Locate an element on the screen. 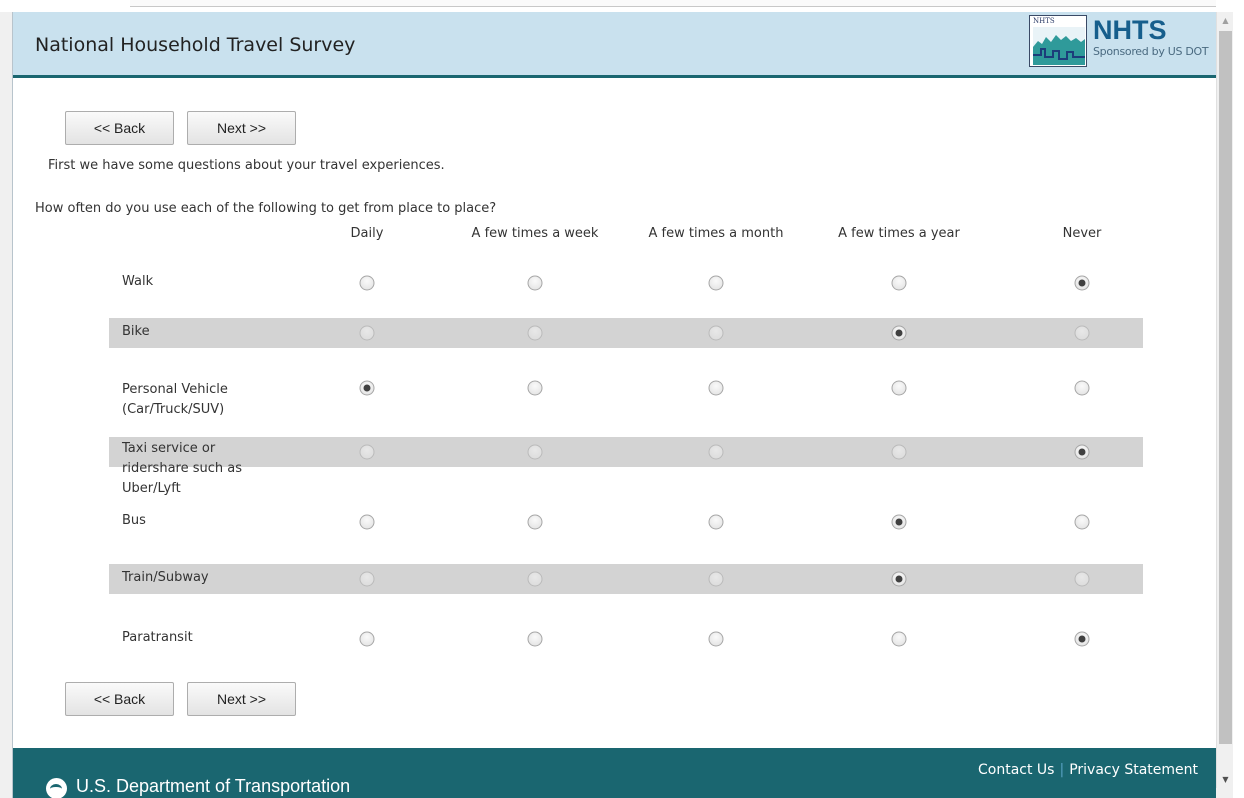 The width and height of the screenshot is (1244, 798). radio-personal-vehicle-car-truck-suv-daily is located at coordinates (367, 388).